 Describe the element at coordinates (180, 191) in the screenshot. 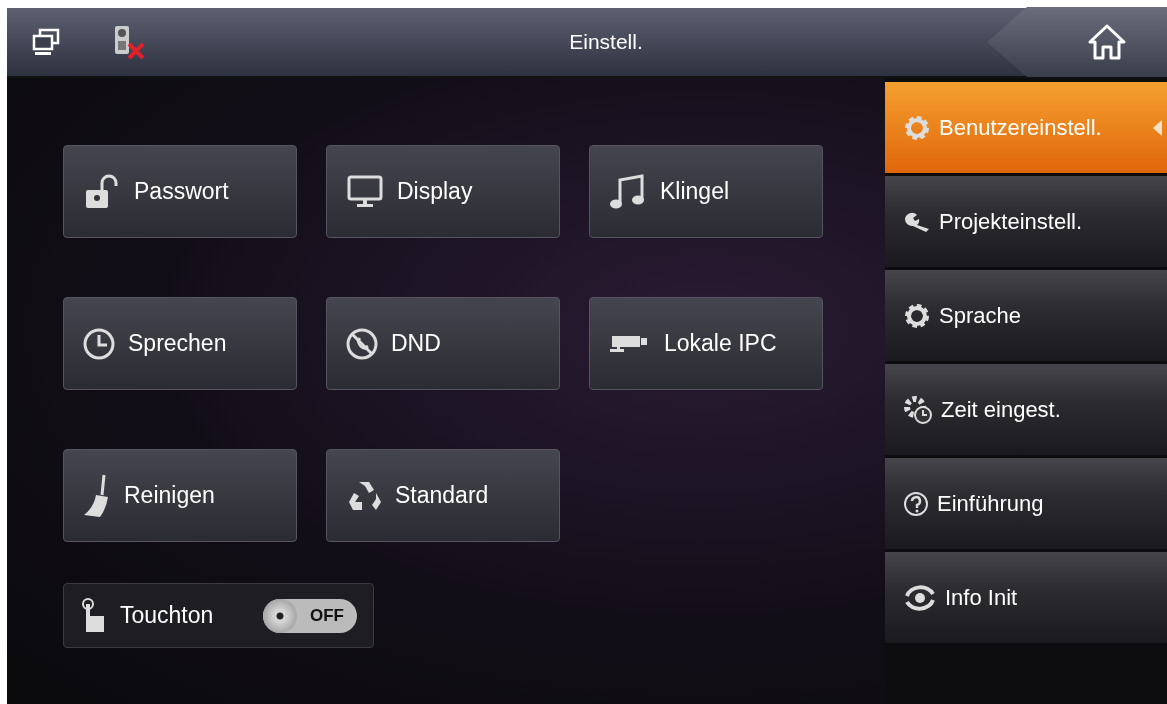

I see `settings-tile: Passwort` at that location.